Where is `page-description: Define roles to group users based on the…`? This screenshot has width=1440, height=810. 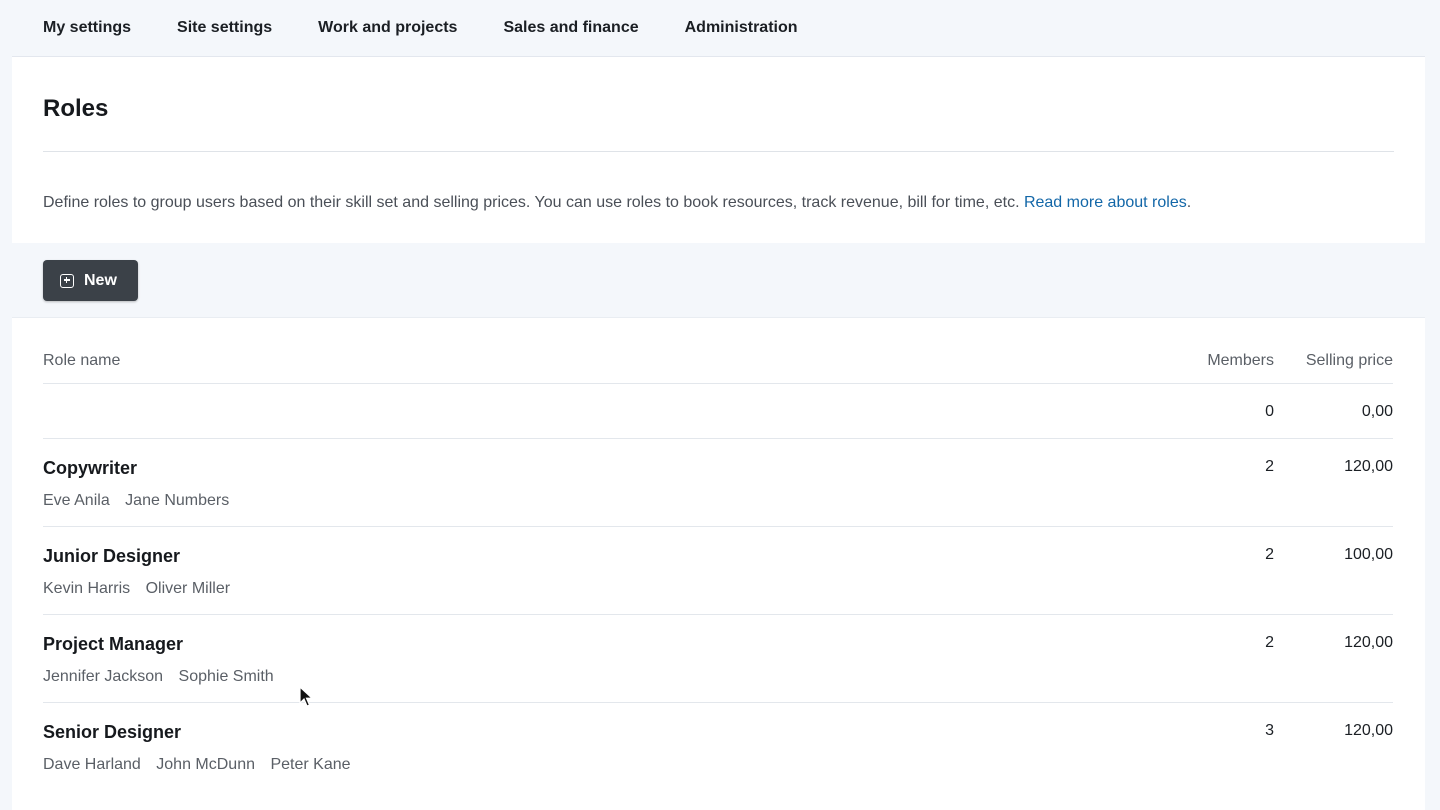 page-description: Define roles to group users based on the… is located at coordinates (718, 182).